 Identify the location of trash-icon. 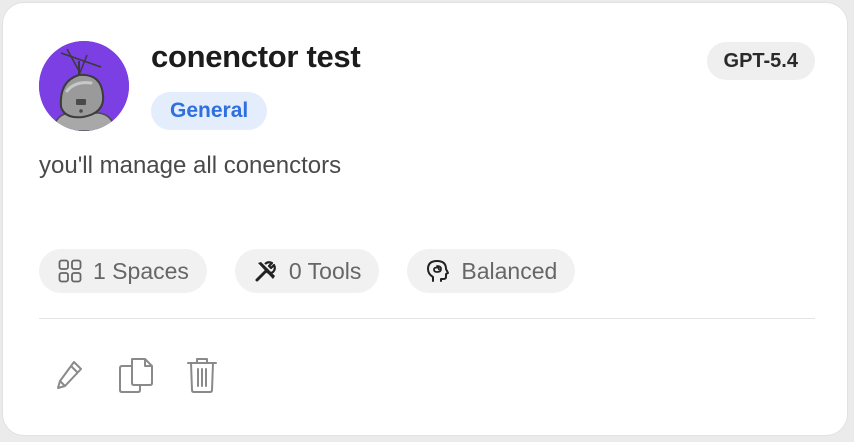
(202, 375).